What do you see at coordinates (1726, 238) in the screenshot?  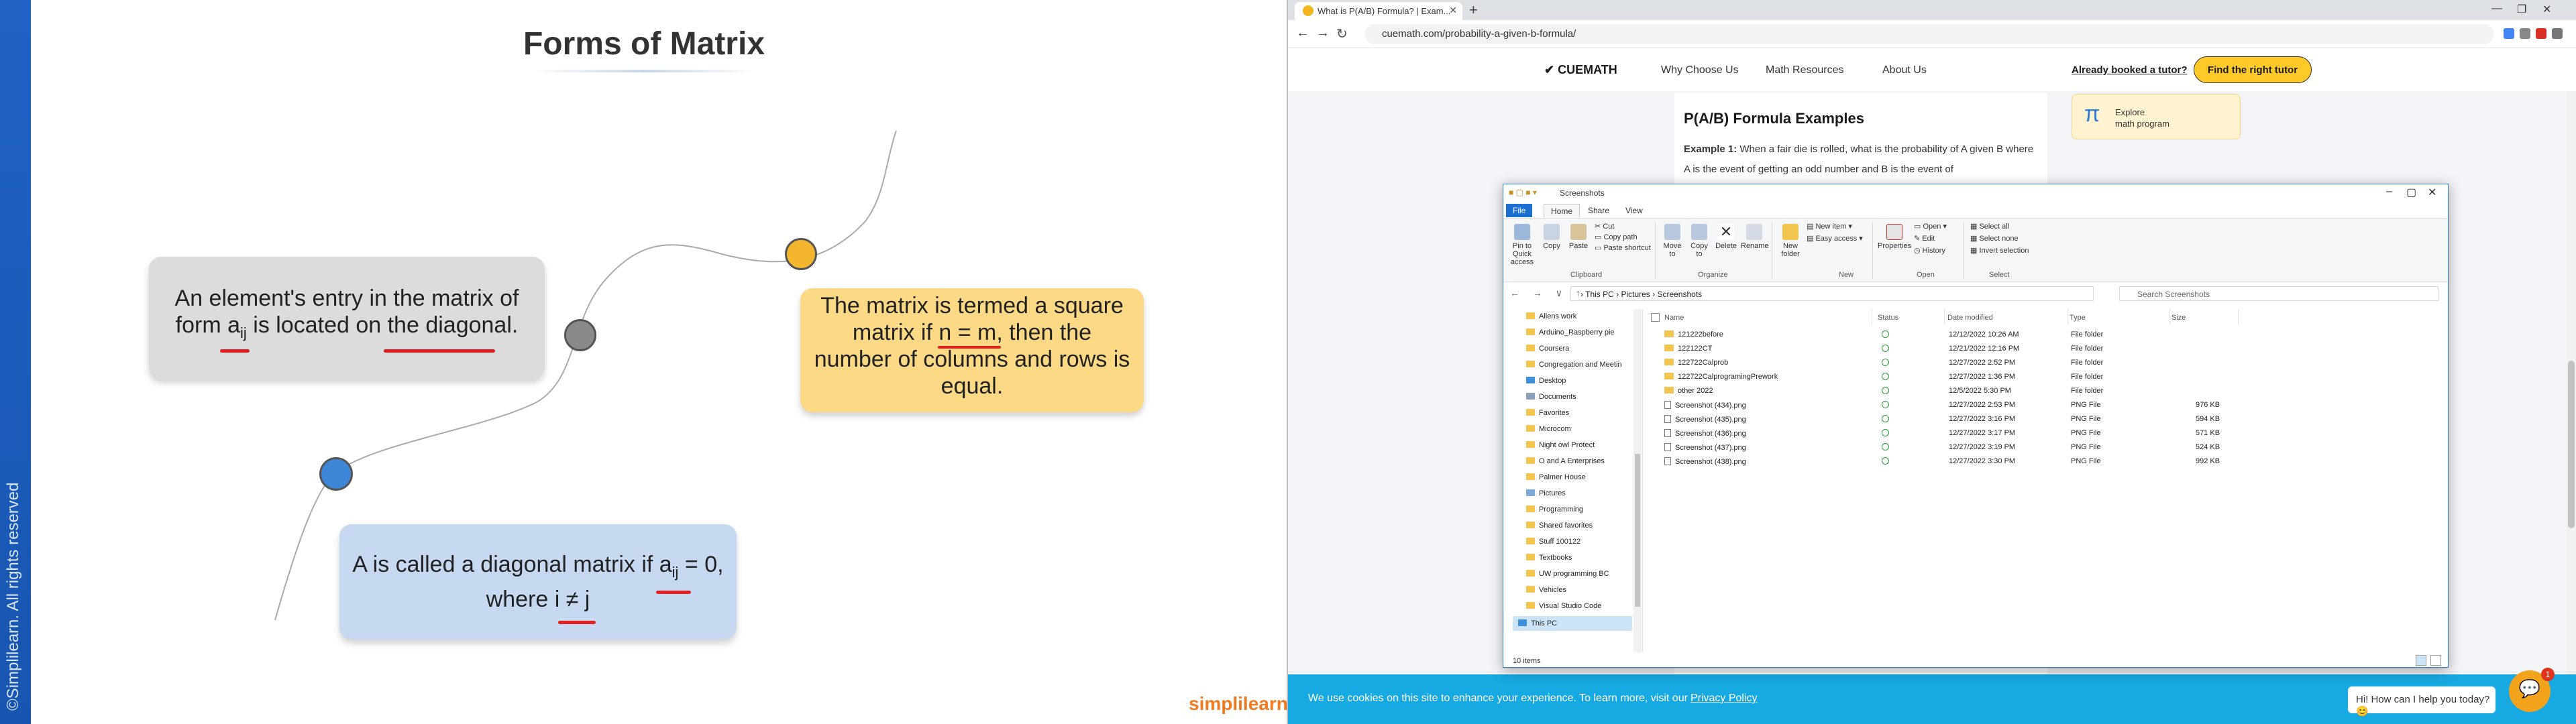 I see `delete-button: ✕ Delete` at bounding box center [1726, 238].